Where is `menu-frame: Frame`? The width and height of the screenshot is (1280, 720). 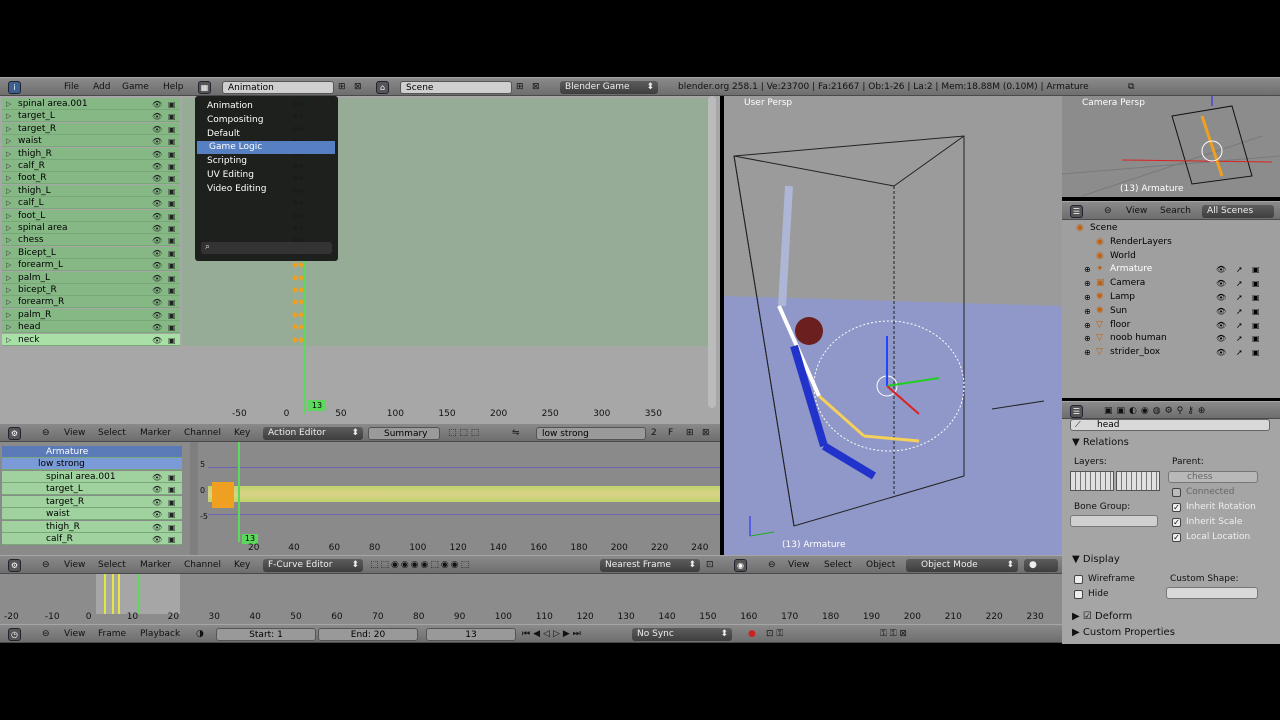 menu-frame: Frame is located at coordinates (112, 634).